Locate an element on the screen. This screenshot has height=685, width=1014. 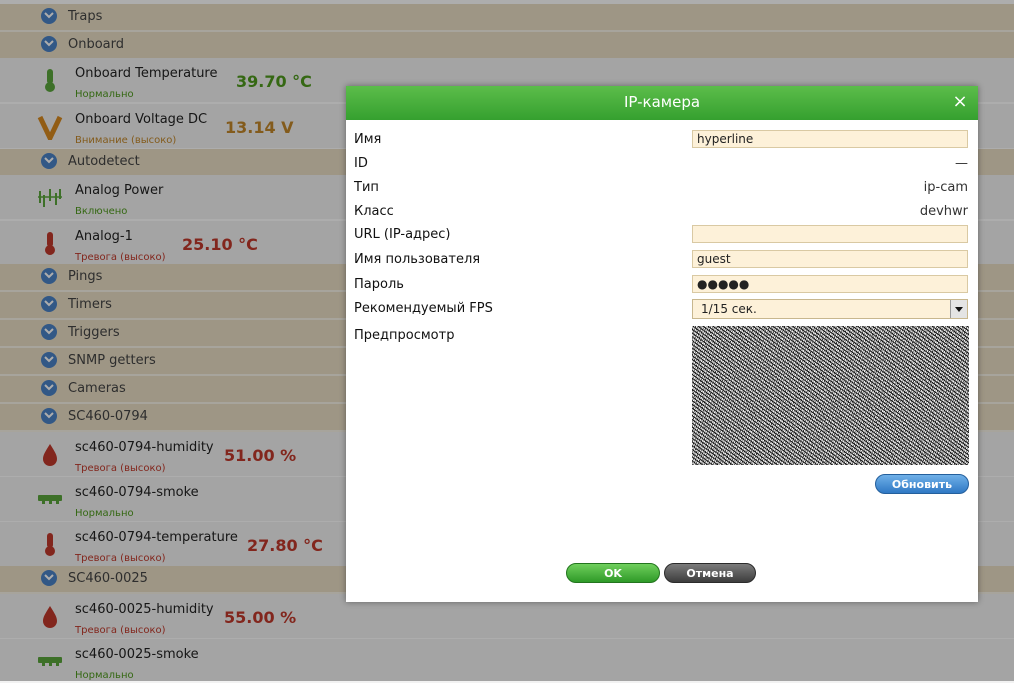
field-row-id: ID — is located at coordinates (662, 164).